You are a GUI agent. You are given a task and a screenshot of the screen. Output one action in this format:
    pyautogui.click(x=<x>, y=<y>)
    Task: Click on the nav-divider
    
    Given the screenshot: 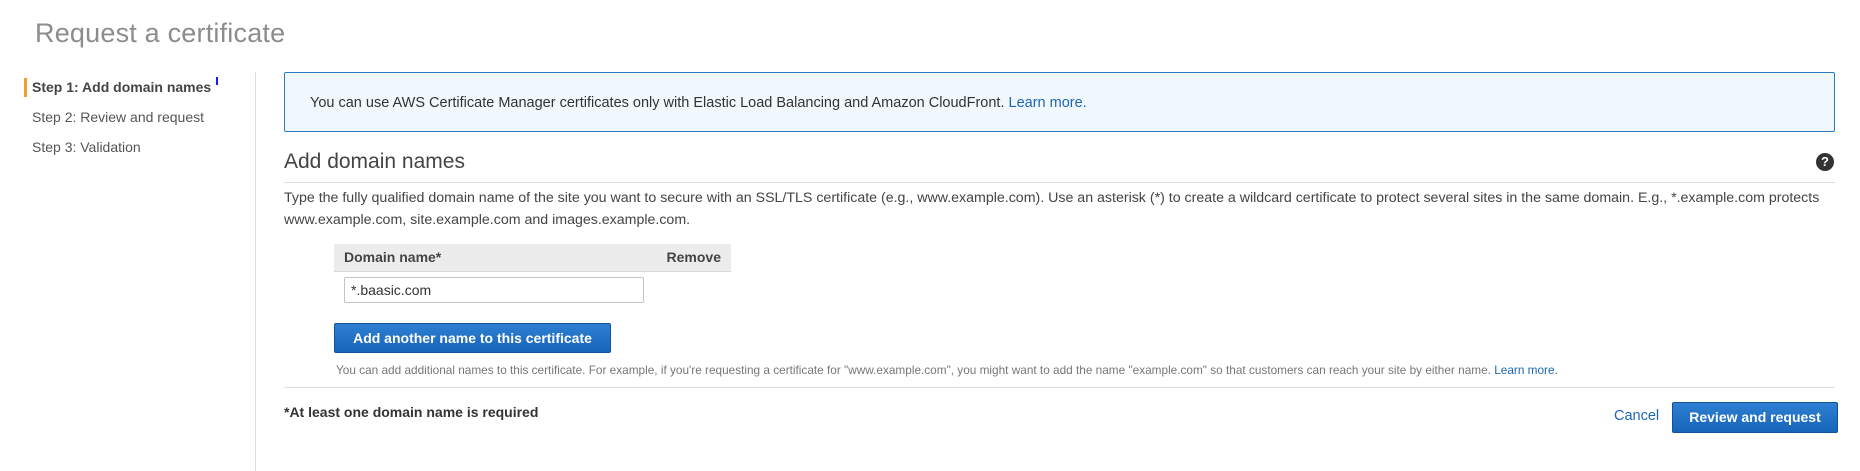 What is the action you would take?
    pyautogui.click(x=255, y=271)
    